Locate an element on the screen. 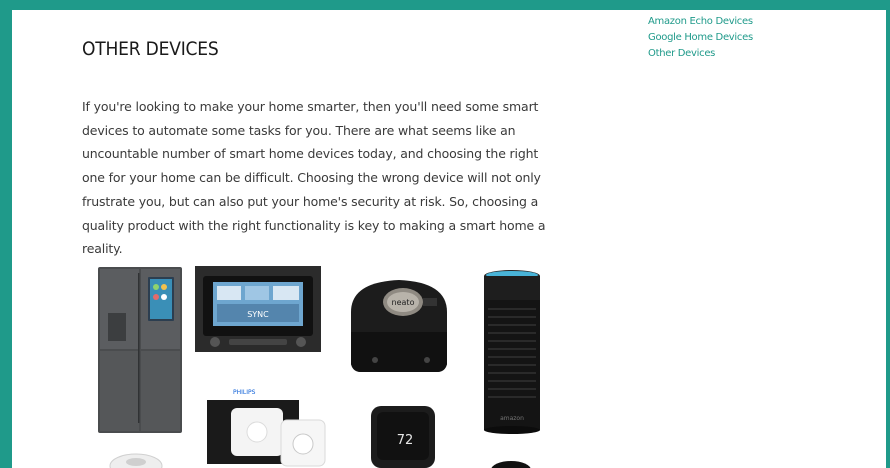 Image resolution: width=890 pixels, height=468 pixels. sidebar-link-google-home: Google Home Devices is located at coordinates (700, 37).